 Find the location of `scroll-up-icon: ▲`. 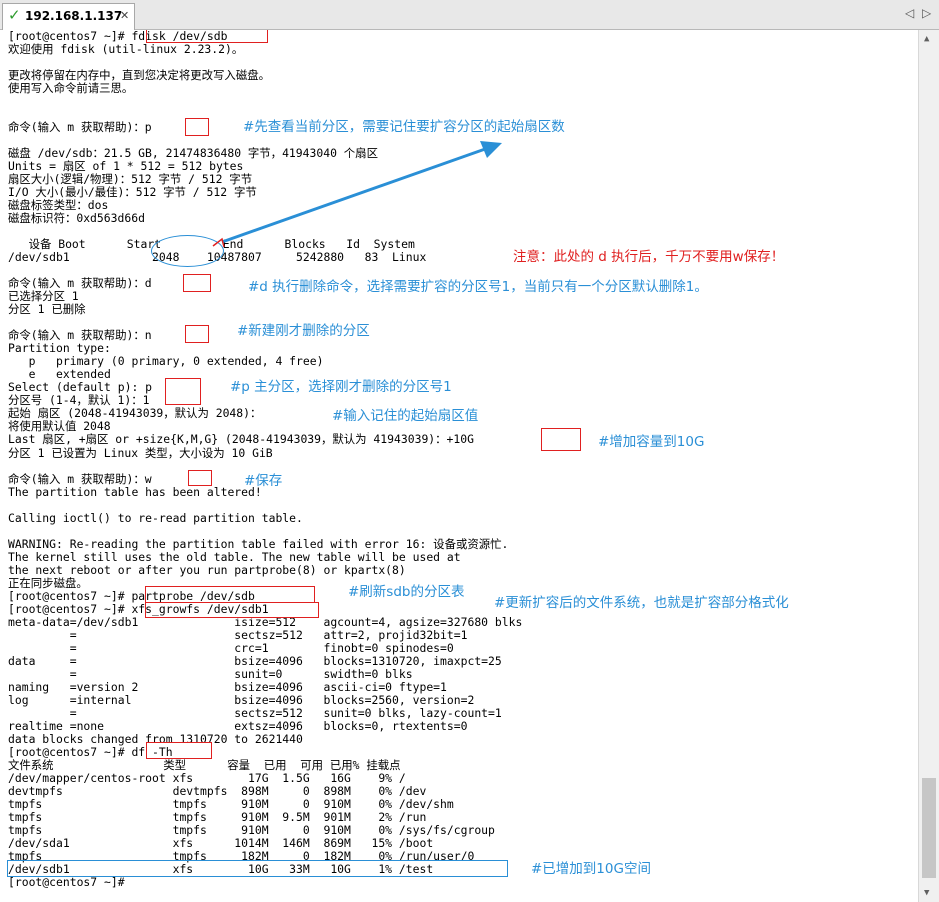

scroll-up-icon: ▲ is located at coordinates (926, 39).